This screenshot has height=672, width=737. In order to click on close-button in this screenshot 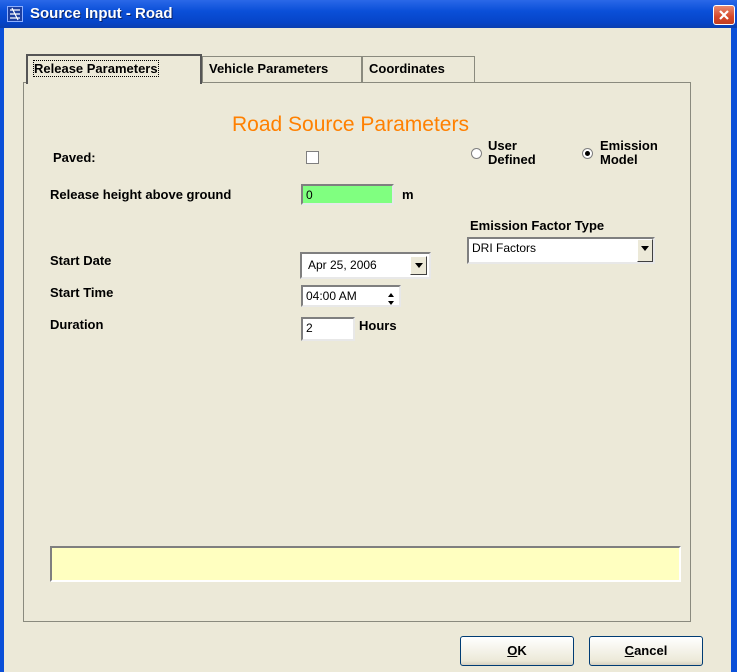, I will do `click(724, 15)`.